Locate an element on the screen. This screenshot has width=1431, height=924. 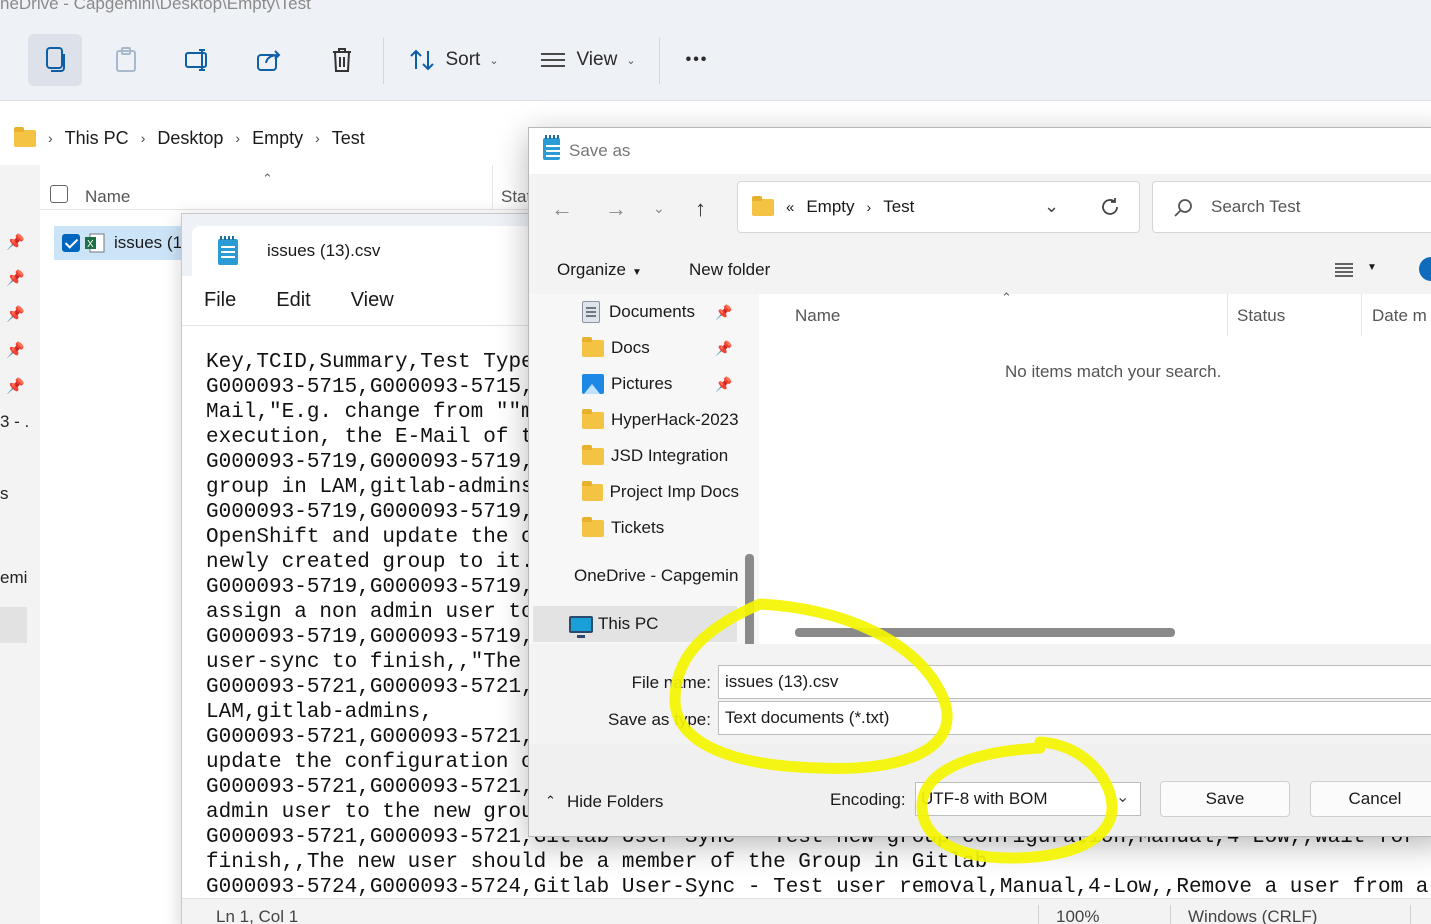
copy-button is located at coordinates (55, 60).